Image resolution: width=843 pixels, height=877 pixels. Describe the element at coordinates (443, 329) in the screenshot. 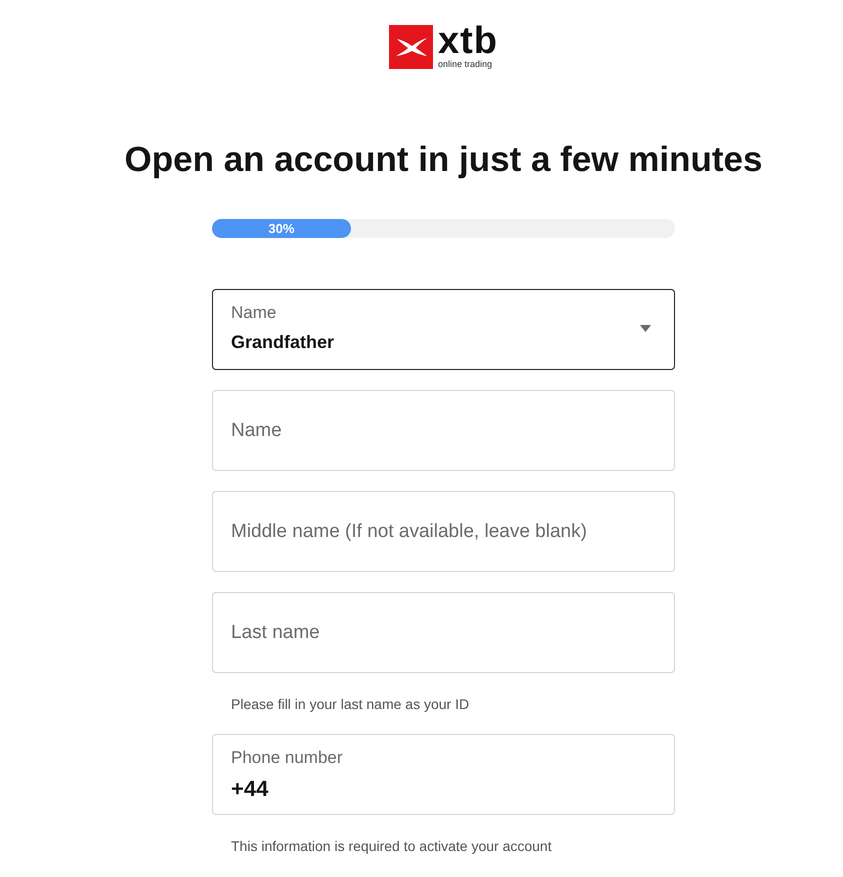

I see `dropdown-field: Name Grandfather` at that location.